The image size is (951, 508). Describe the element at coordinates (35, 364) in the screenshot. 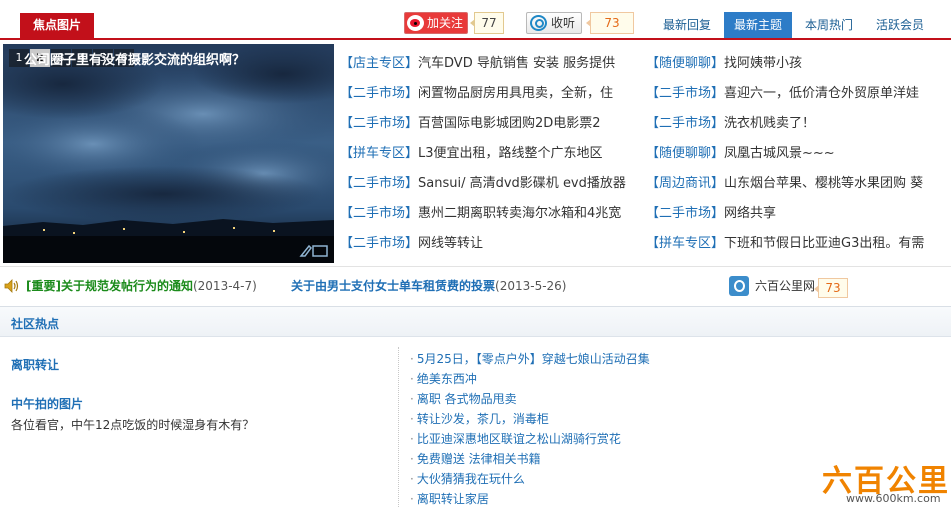

I see `featured-topic-title: 离职转让` at that location.